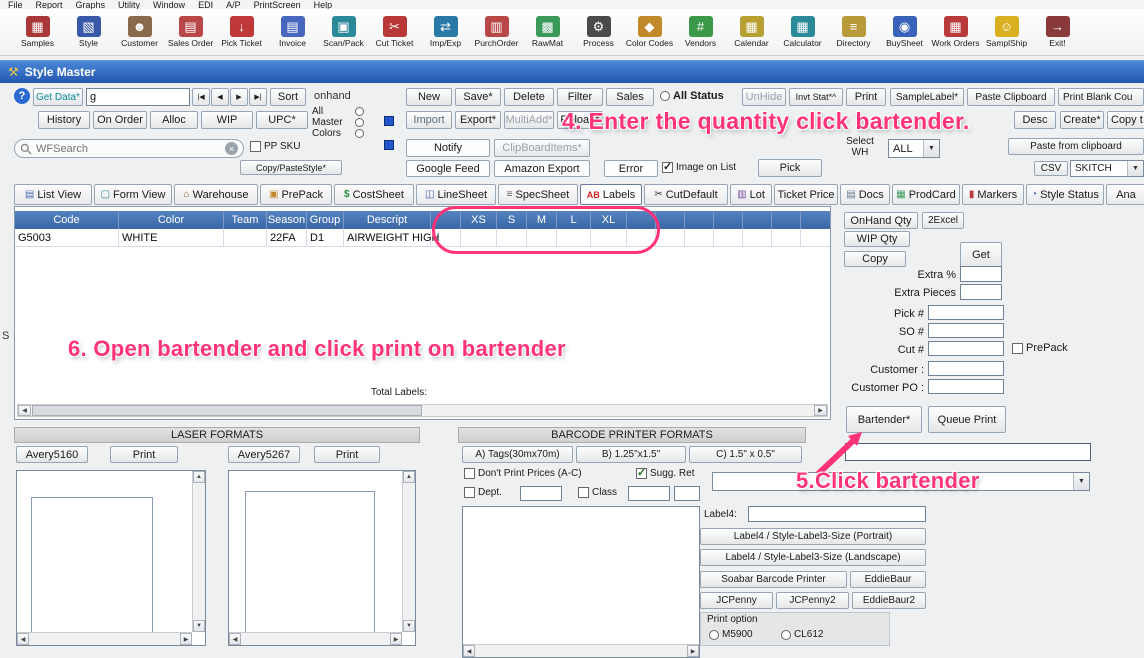 Image resolution: width=1144 pixels, height=658 pixels. I want to click on tab-warehouse: ⌂ Warehouse, so click(216, 194).